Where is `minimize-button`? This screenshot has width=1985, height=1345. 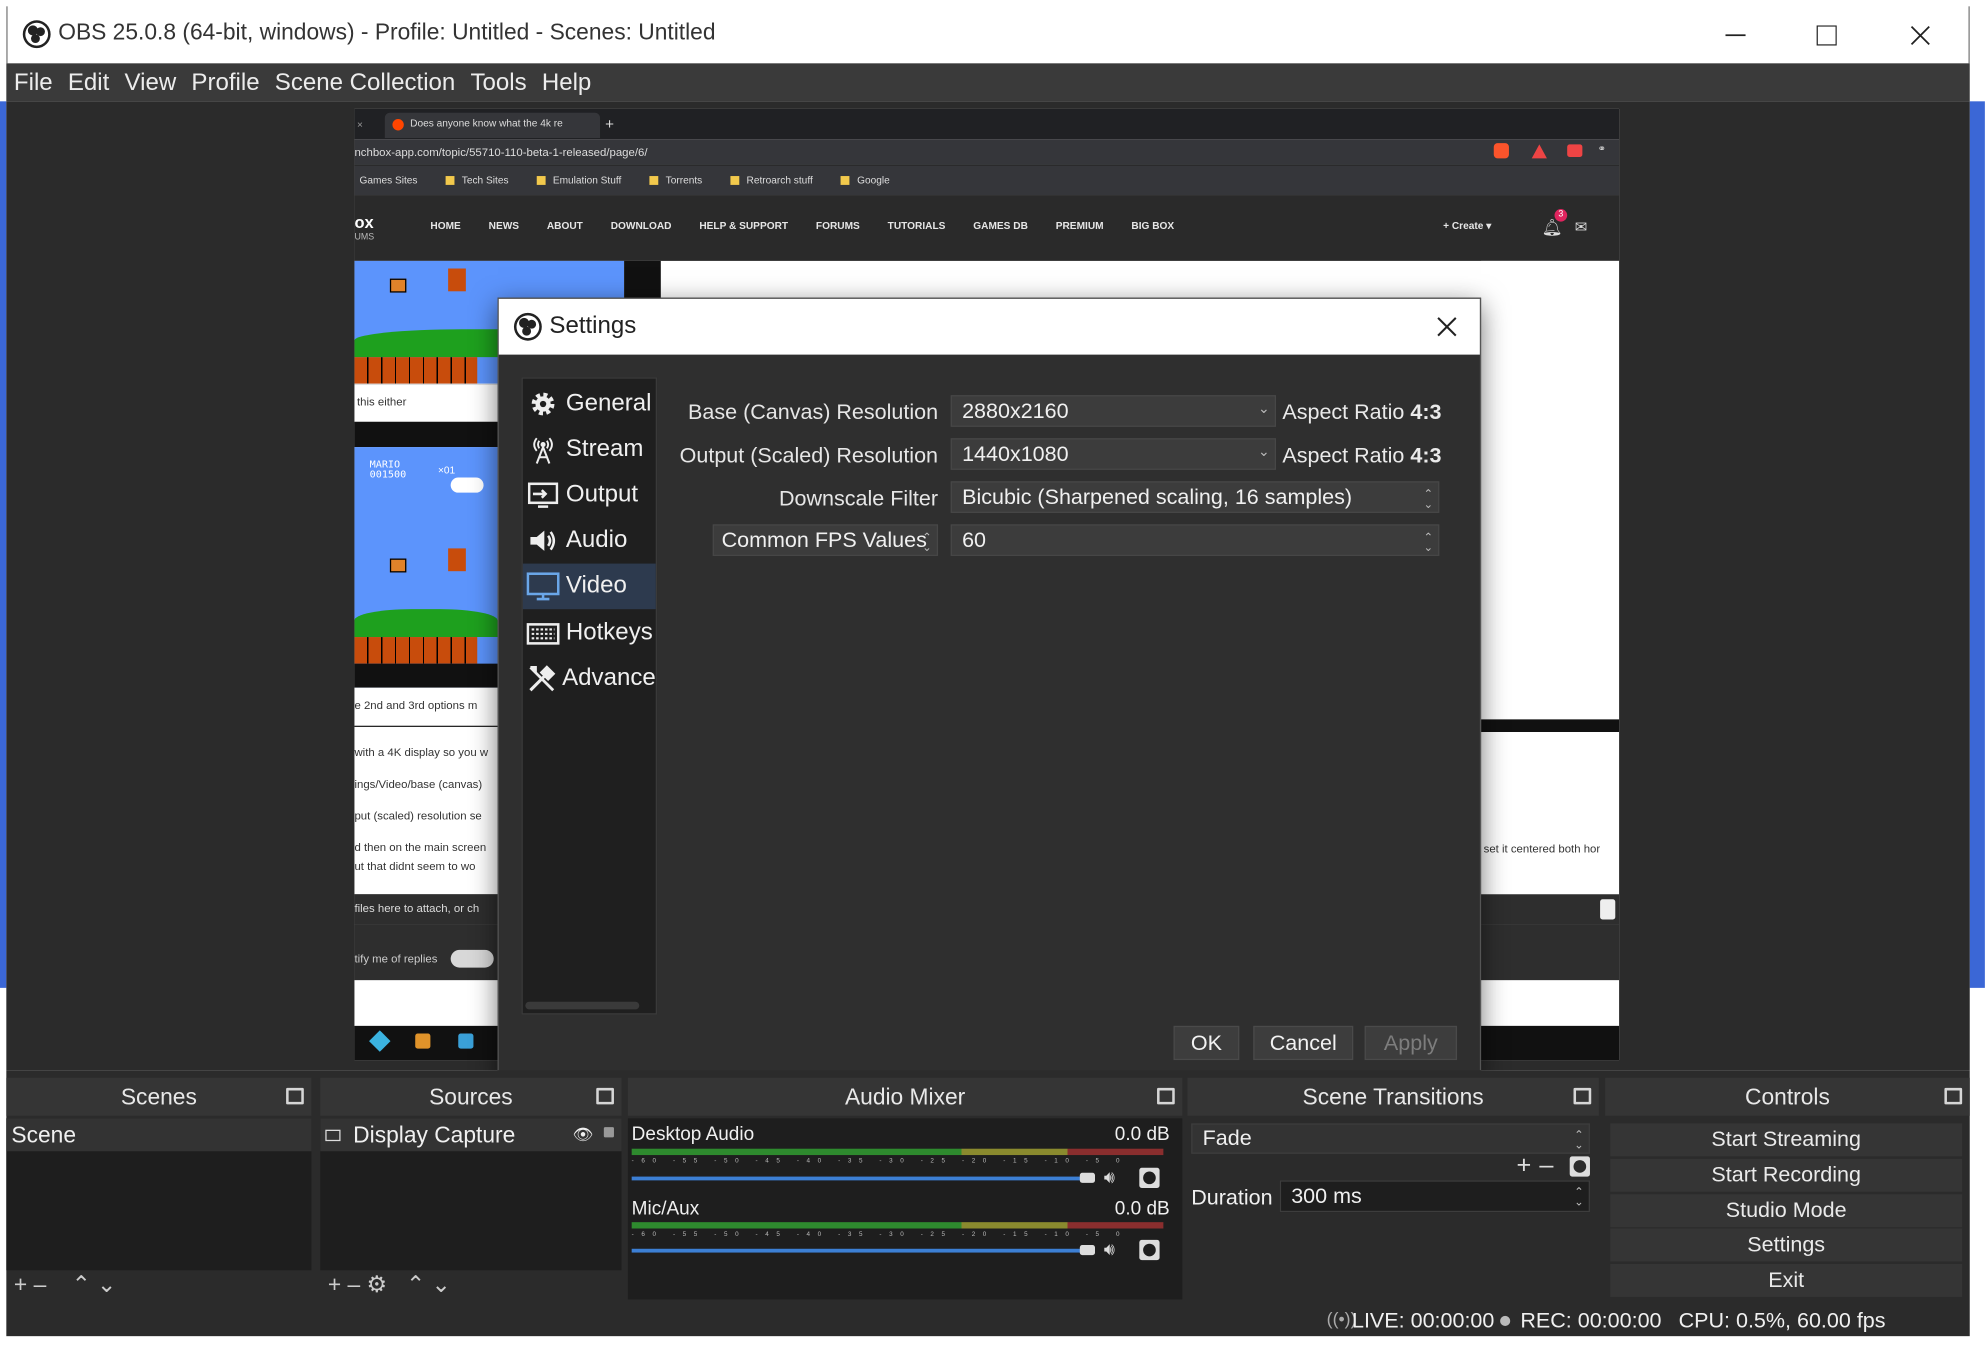 minimize-button is located at coordinates (1735, 34).